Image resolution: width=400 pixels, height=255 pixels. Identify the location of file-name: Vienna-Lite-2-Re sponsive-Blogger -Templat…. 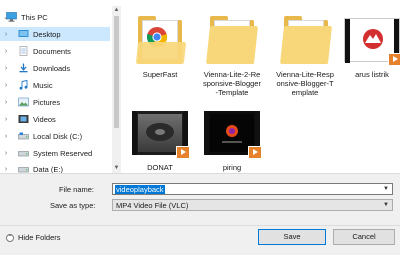
(232, 83).